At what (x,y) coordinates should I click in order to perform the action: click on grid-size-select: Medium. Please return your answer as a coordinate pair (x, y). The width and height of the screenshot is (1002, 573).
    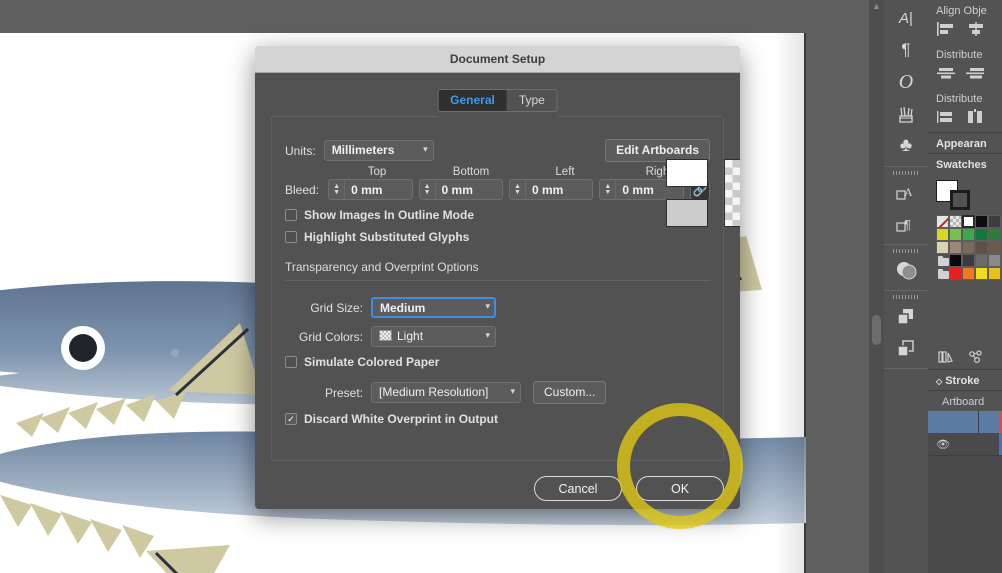
    Looking at the image, I should click on (433, 307).